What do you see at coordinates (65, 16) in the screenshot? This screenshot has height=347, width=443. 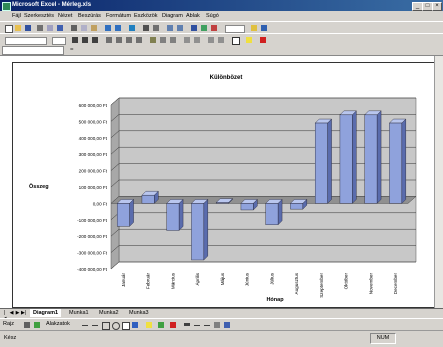 I see `menu-view: Nézet` at bounding box center [65, 16].